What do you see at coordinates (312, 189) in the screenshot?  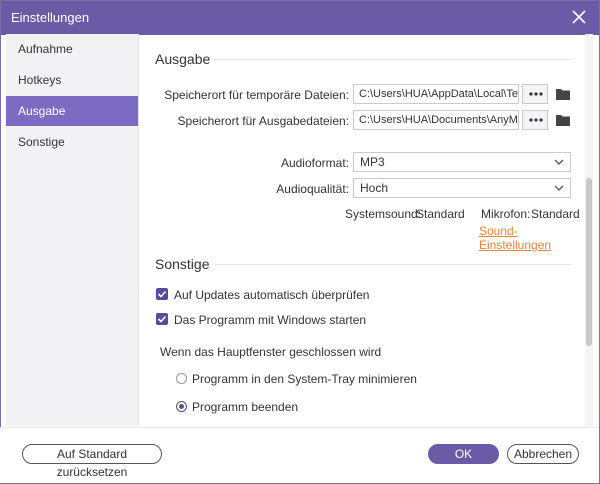 I see `audioquality-label: Audioqualität:` at bounding box center [312, 189].